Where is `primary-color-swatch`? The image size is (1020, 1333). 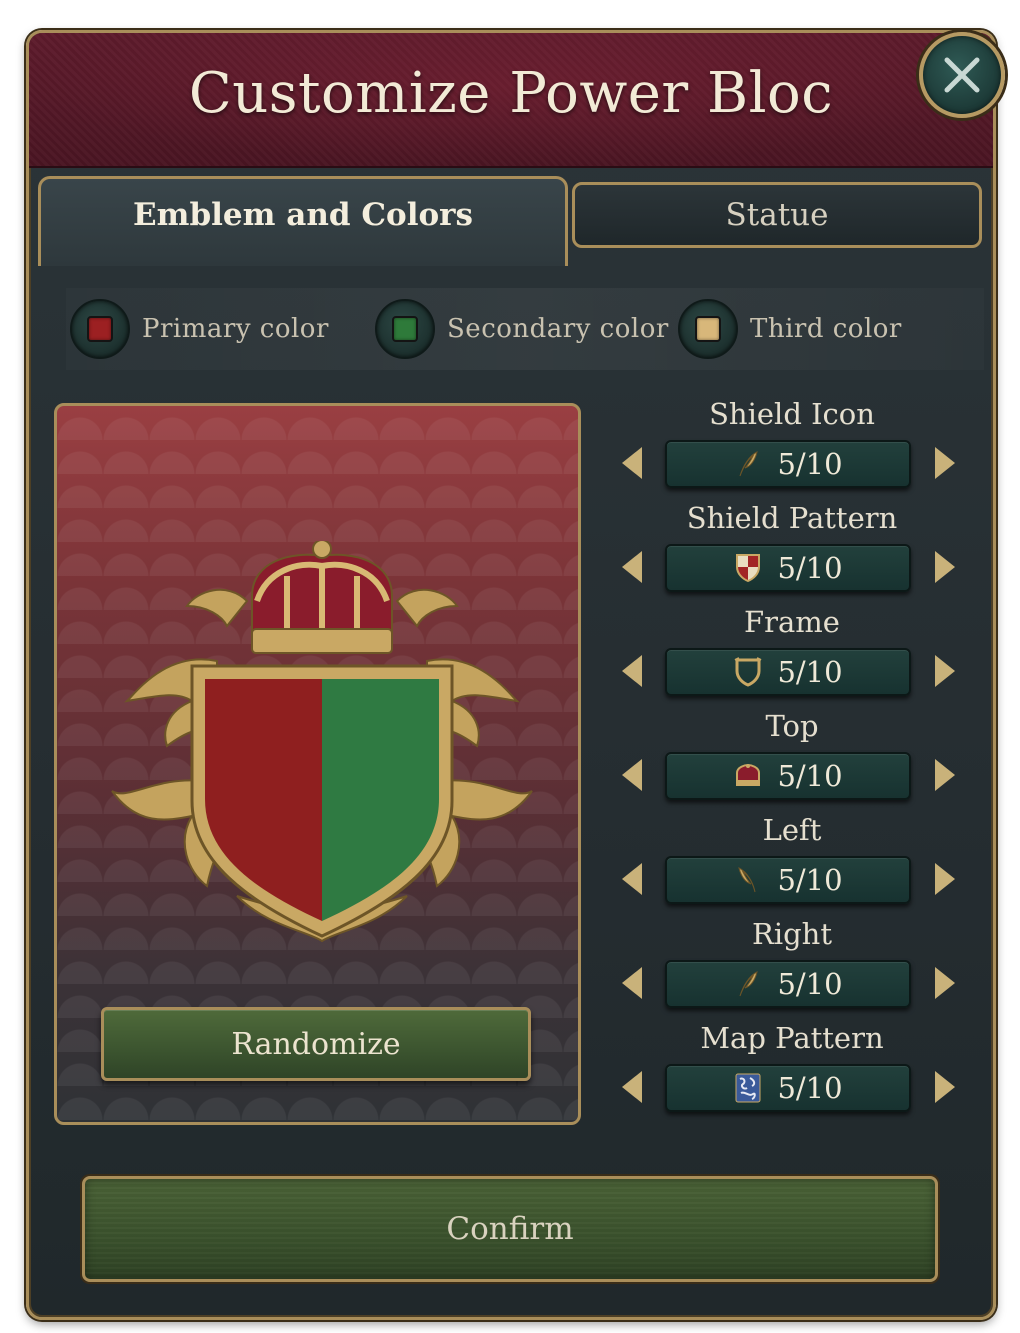
primary-color-swatch is located at coordinates (100, 329).